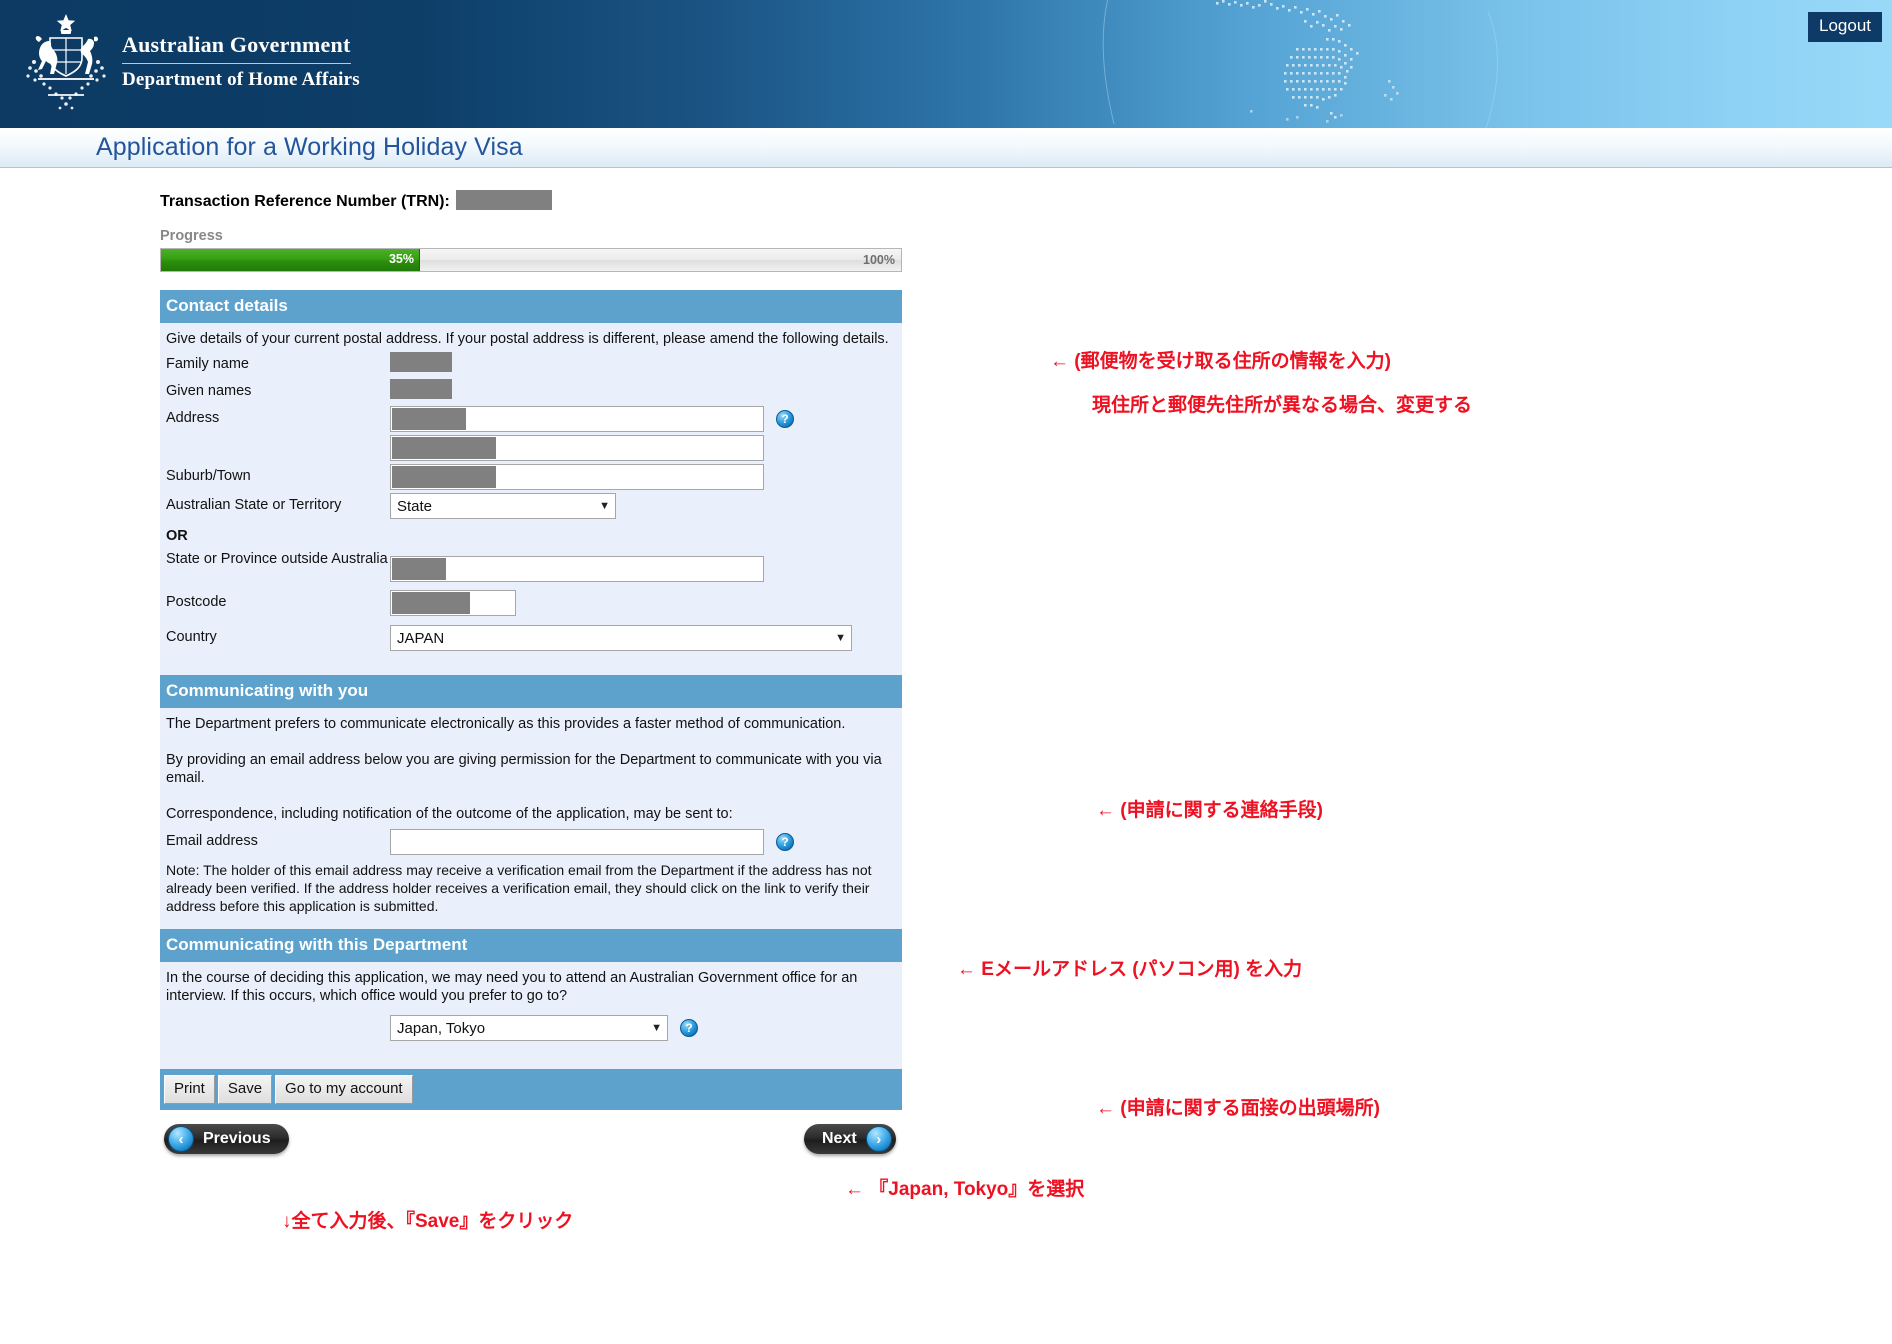 This screenshot has width=1892, height=1344. Describe the element at coordinates (290, 260) in the screenshot. I see `progress-fill: 35%` at that location.